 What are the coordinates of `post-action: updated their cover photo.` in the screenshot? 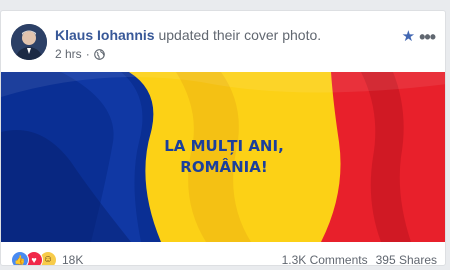 It's located at (240, 35).